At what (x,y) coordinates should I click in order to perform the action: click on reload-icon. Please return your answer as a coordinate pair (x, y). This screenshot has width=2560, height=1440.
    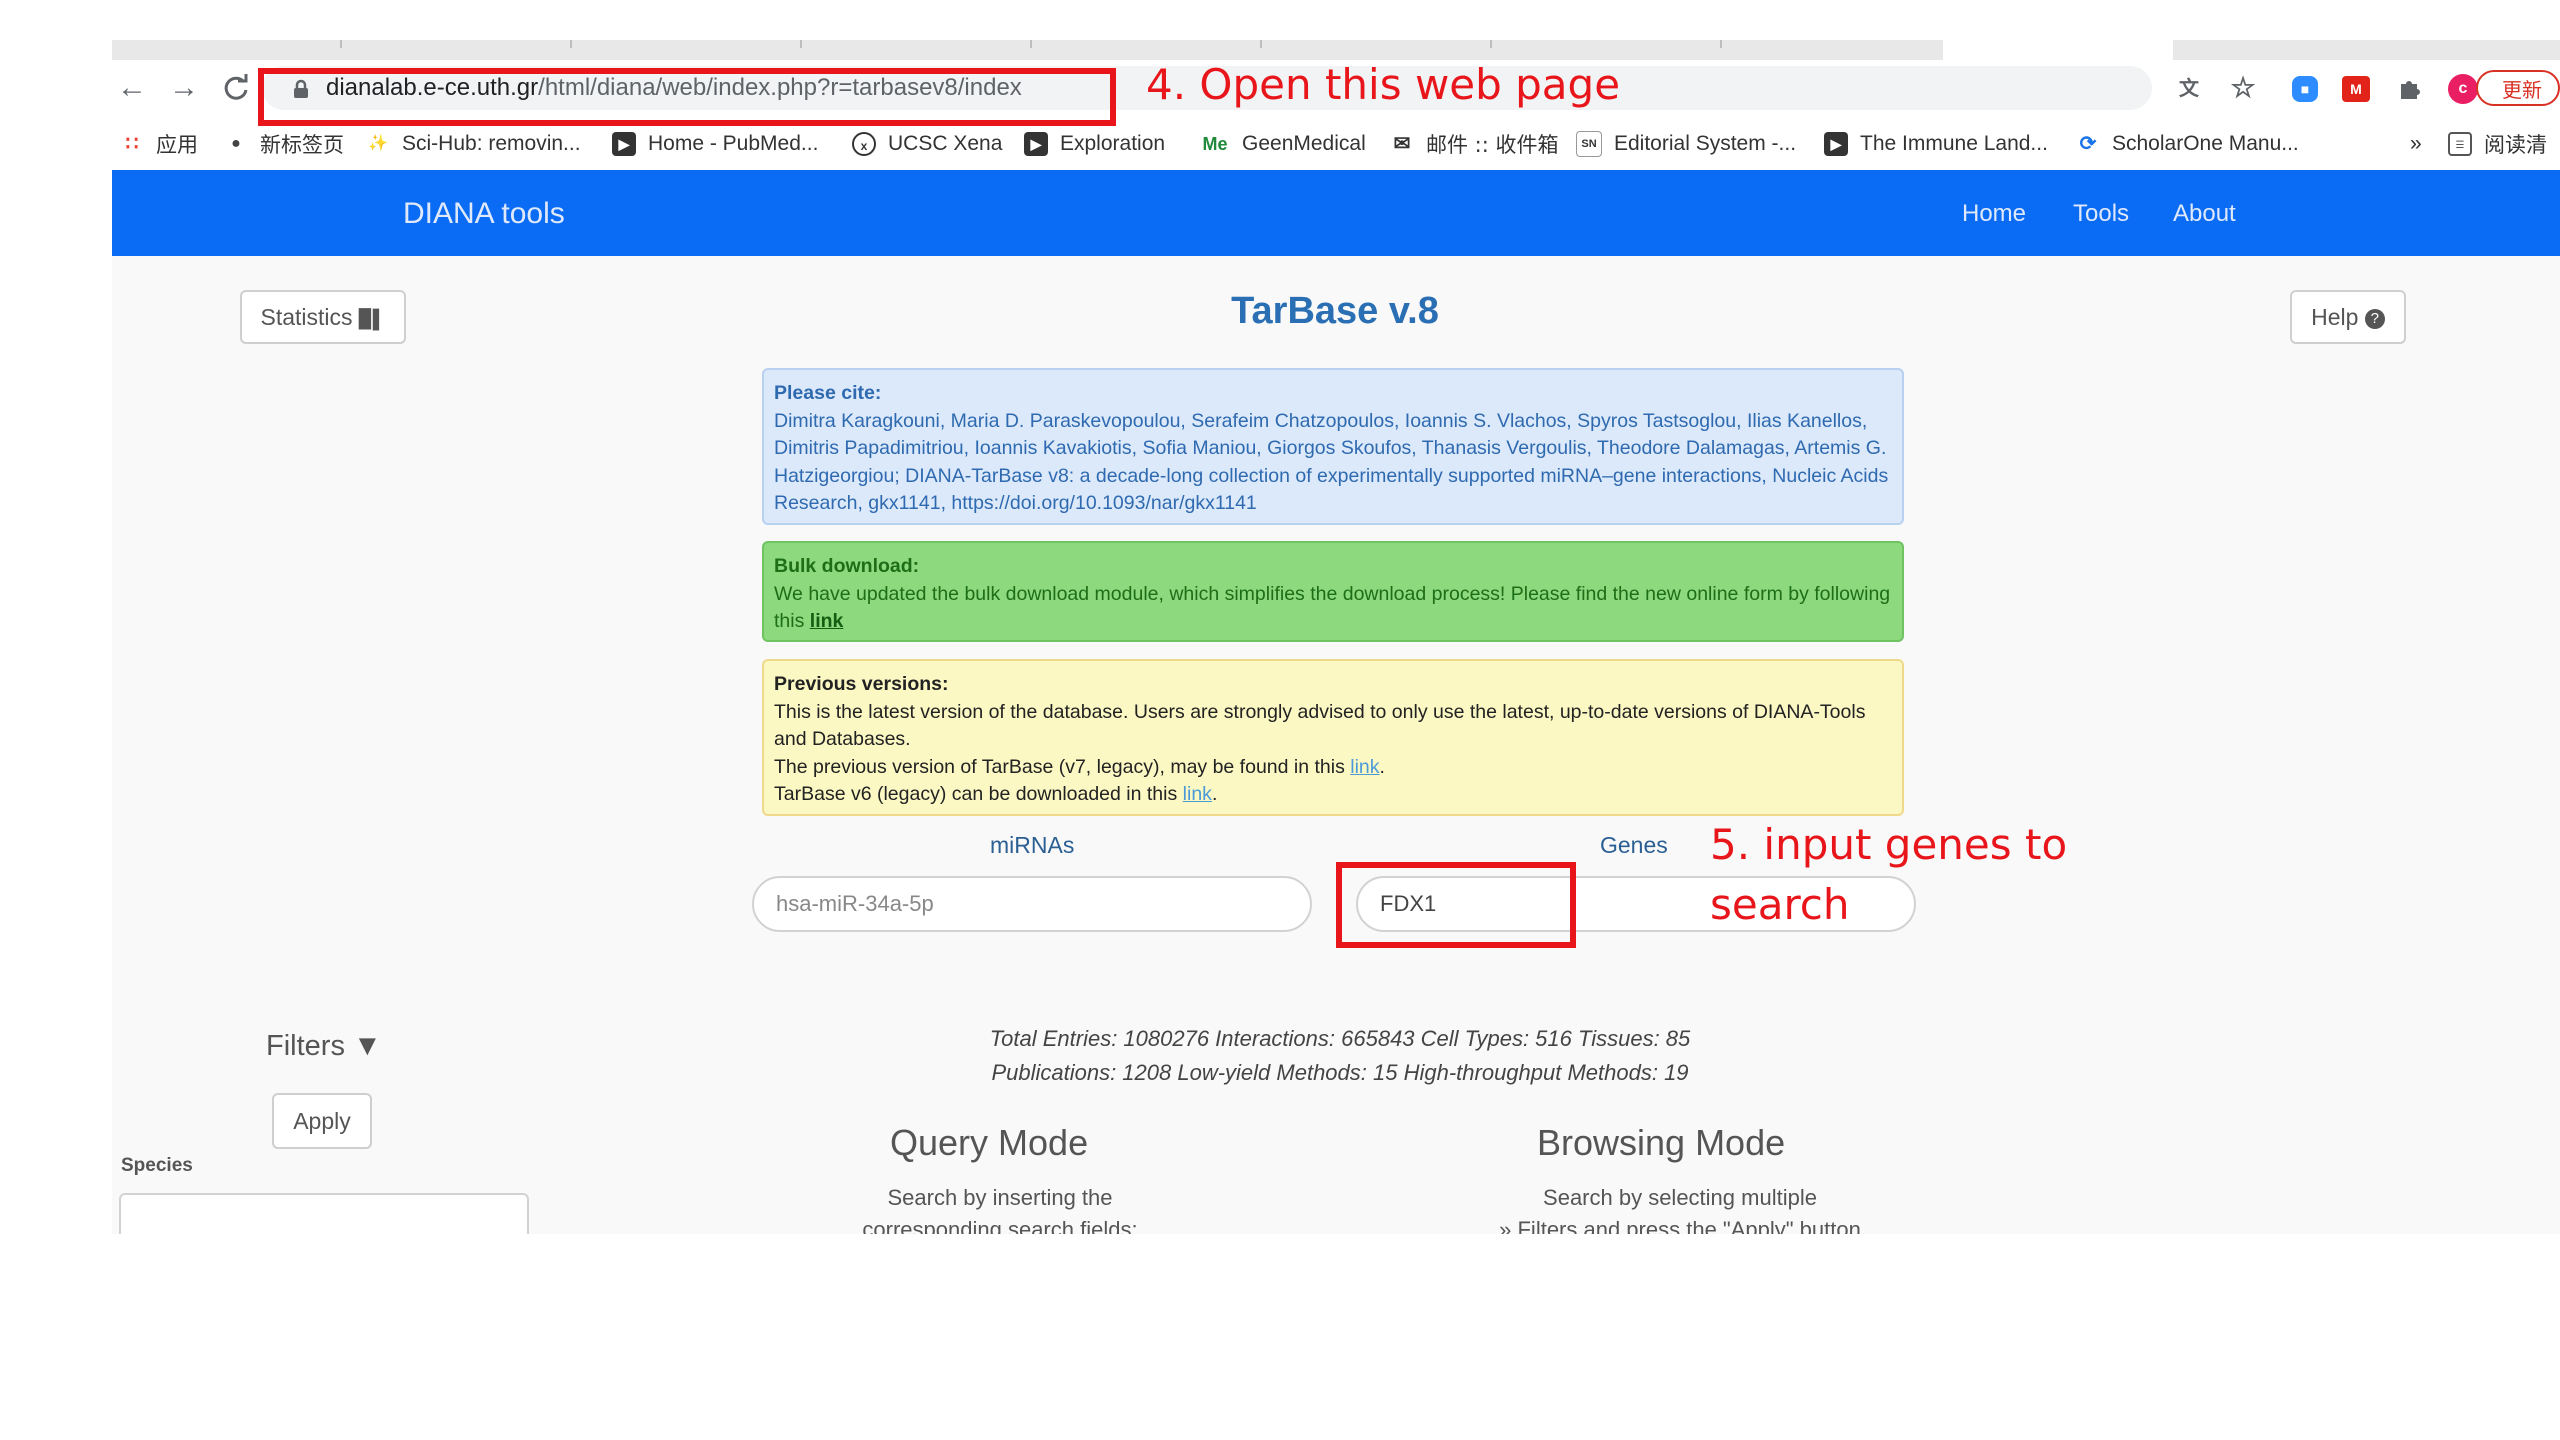
    Looking at the image, I should click on (236, 88).